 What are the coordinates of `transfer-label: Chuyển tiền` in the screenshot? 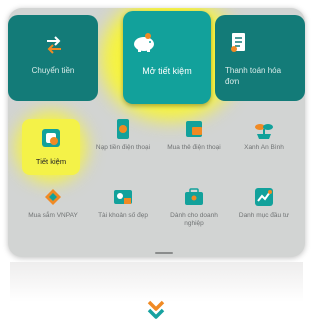 It's located at (53, 70).